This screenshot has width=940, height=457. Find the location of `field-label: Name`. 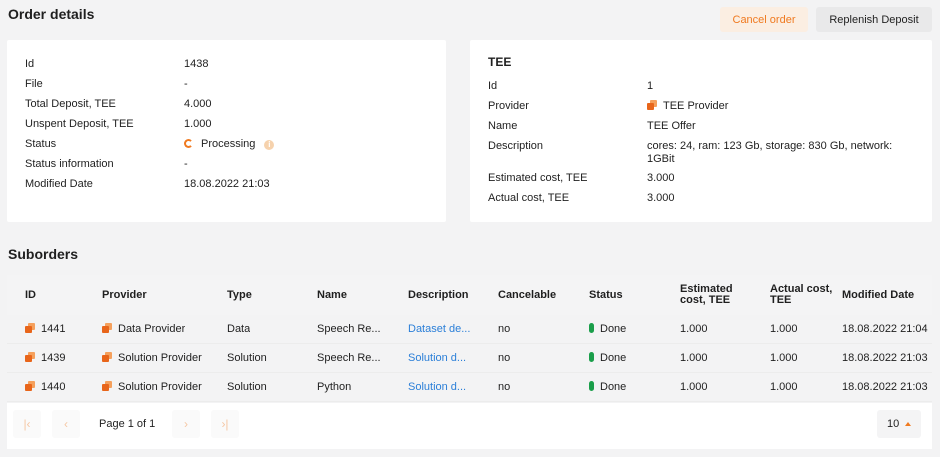

field-label: Name is located at coordinates (503, 126).